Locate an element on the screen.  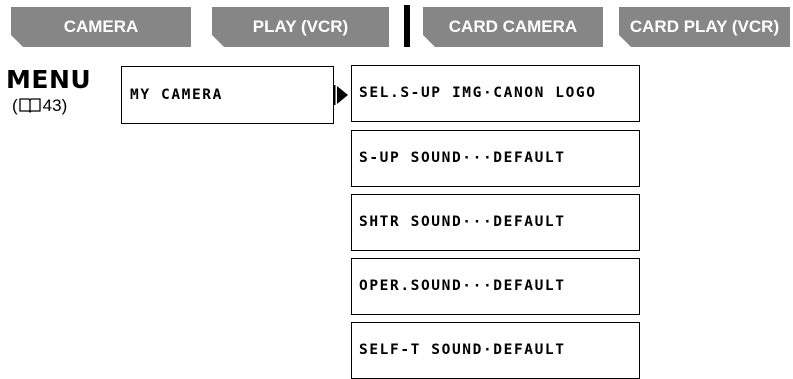
setting-shutter-sound: SHTR SOUND···DEFAULT is located at coordinates (495, 222).